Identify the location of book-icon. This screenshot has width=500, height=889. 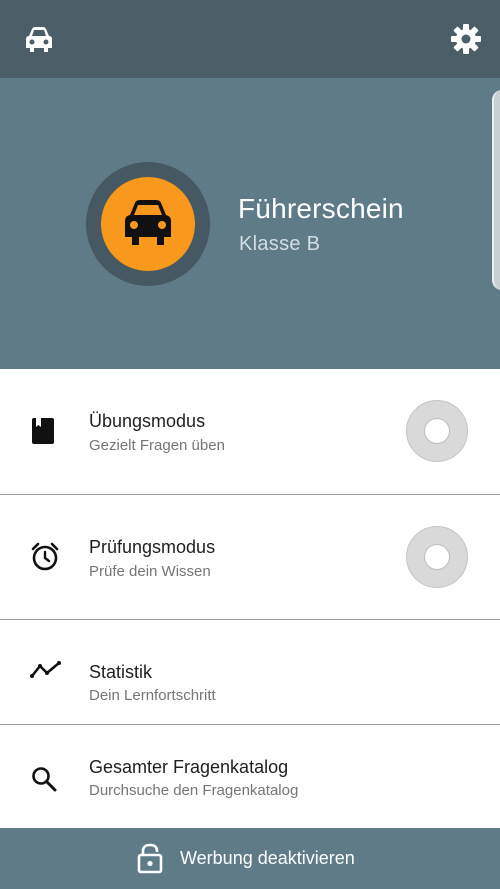
(43, 433).